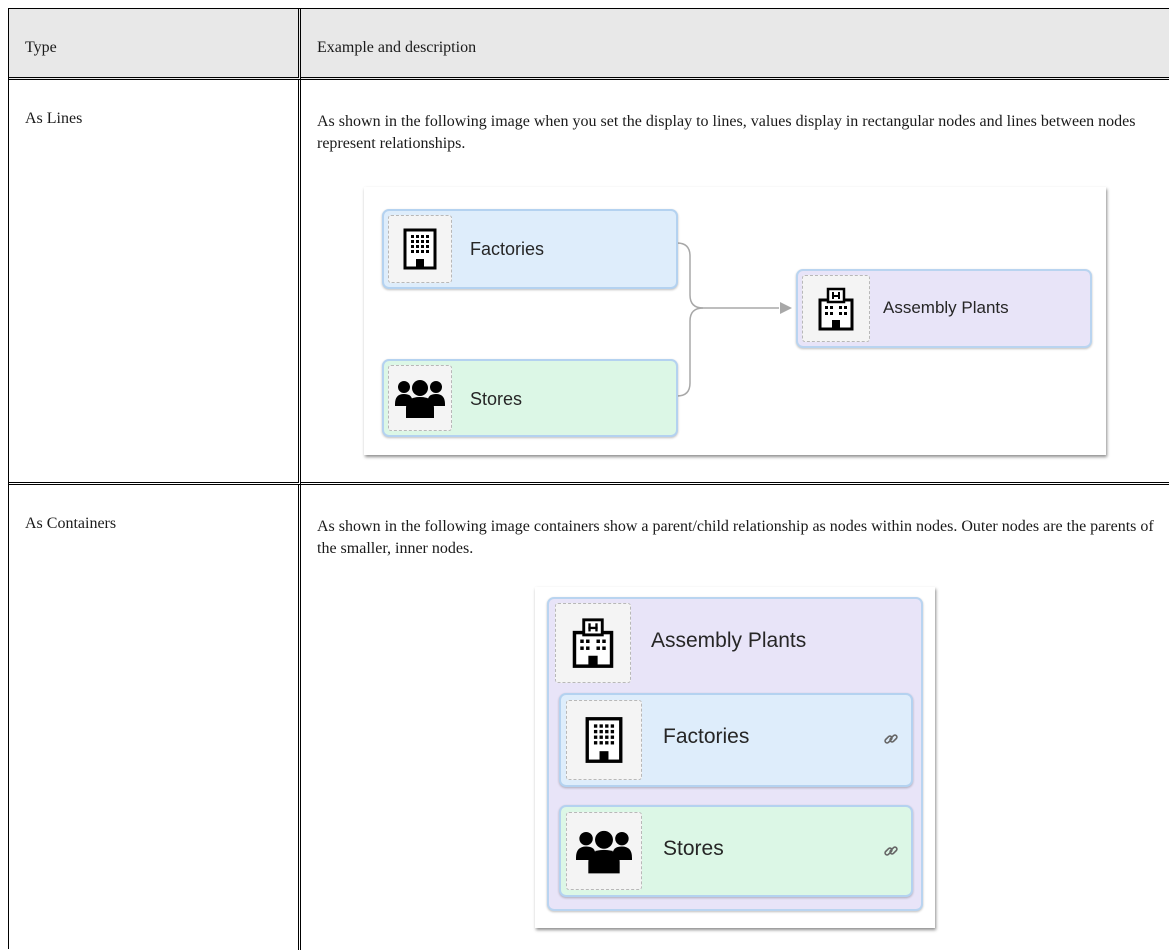 The height and width of the screenshot is (950, 1169). Describe the element at coordinates (155, 44) in the screenshot. I see `header-cell-type: Type` at that location.